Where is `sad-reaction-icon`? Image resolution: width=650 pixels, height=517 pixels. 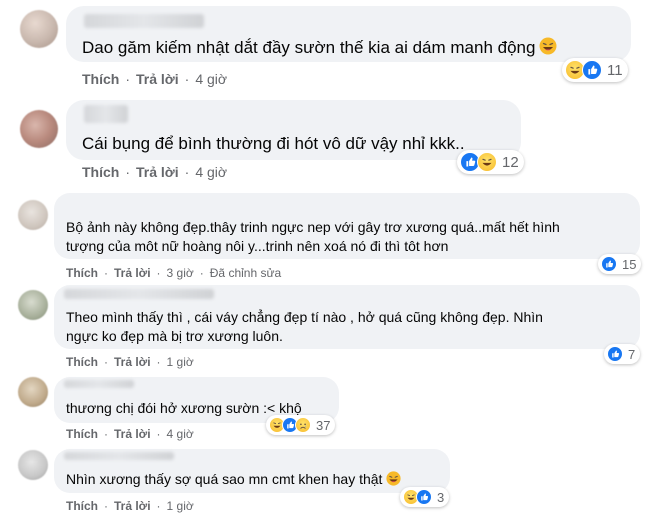
sad-reaction-icon is located at coordinates (303, 425).